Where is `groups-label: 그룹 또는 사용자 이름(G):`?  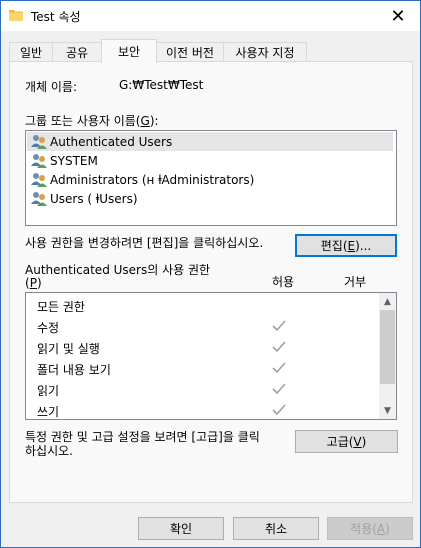
groups-label: 그룹 또는 사용자 이름(G): is located at coordinates (92, 121).